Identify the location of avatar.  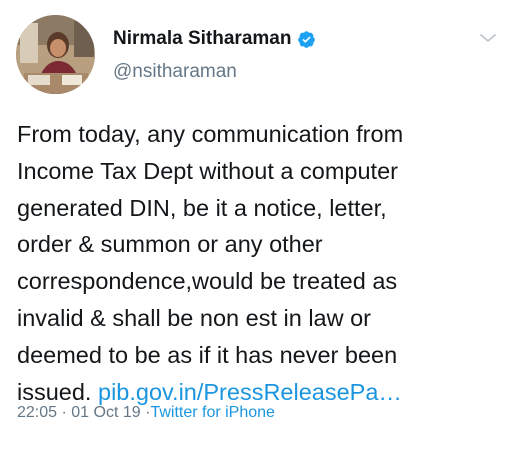
(55, 54).